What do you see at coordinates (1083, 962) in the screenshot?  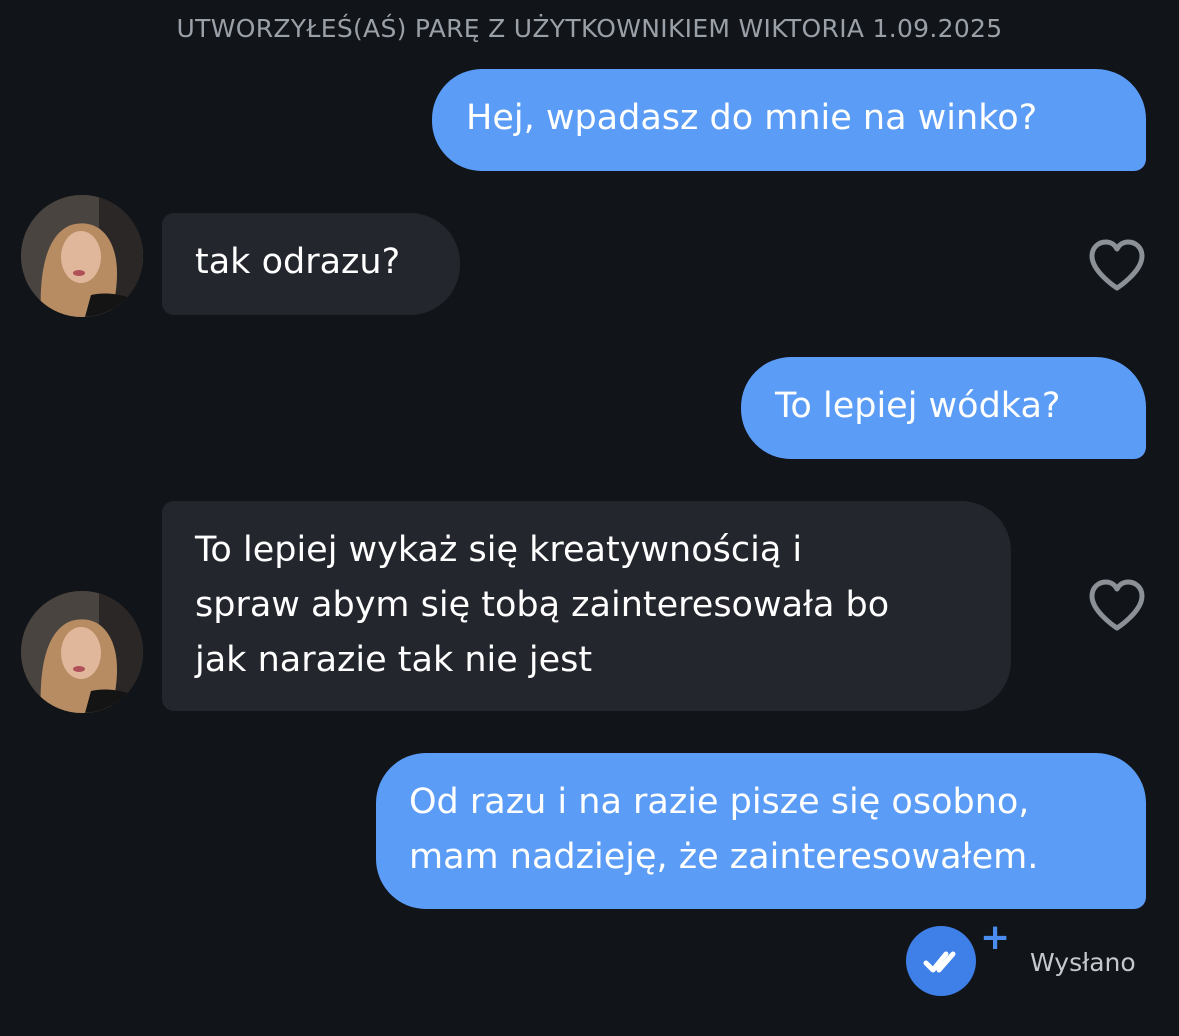 I see `delivery-status-label: Wysłano` at bounding box center [1083, 962].